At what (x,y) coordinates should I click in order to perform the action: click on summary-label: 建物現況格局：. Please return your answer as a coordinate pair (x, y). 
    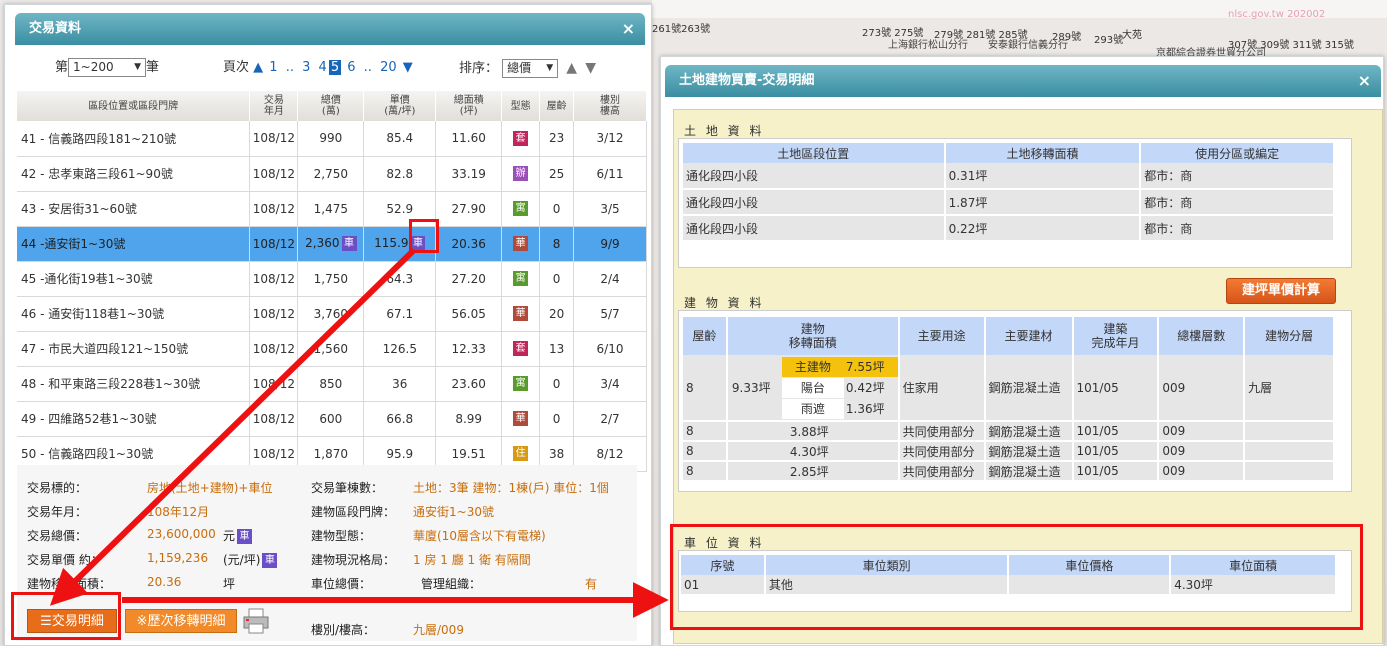
    Looking at the image, I should click on (353, 560).